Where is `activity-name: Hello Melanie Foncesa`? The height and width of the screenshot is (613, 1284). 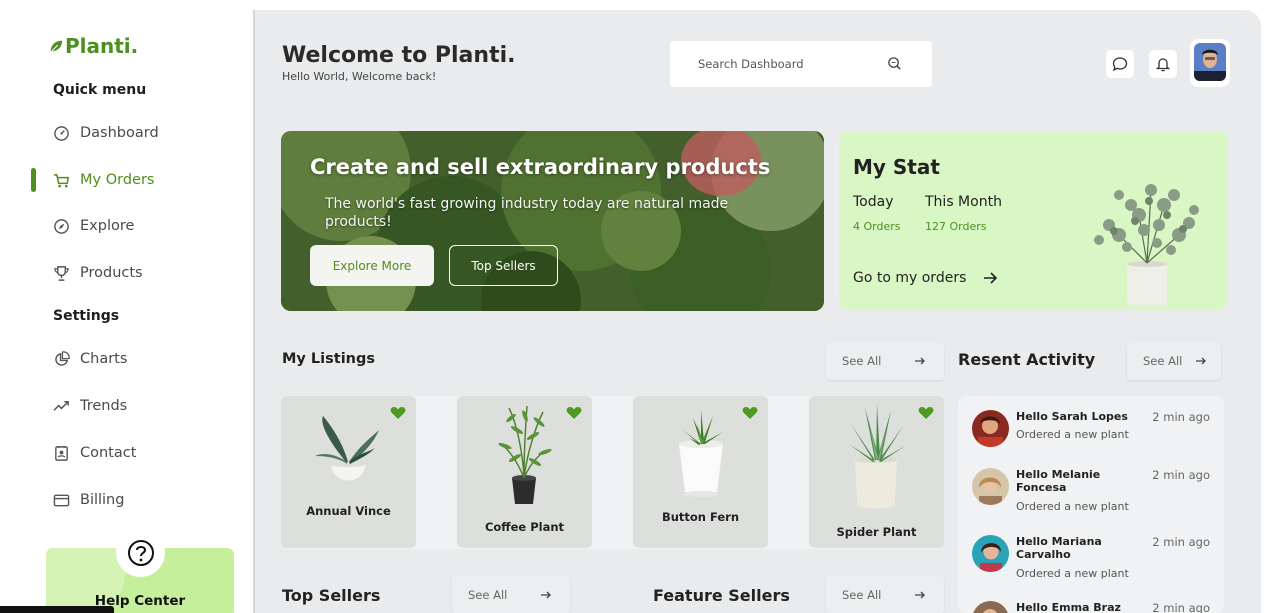 activity-name: Hello Melanie Foncesa is located at coordinates (1058, 481).